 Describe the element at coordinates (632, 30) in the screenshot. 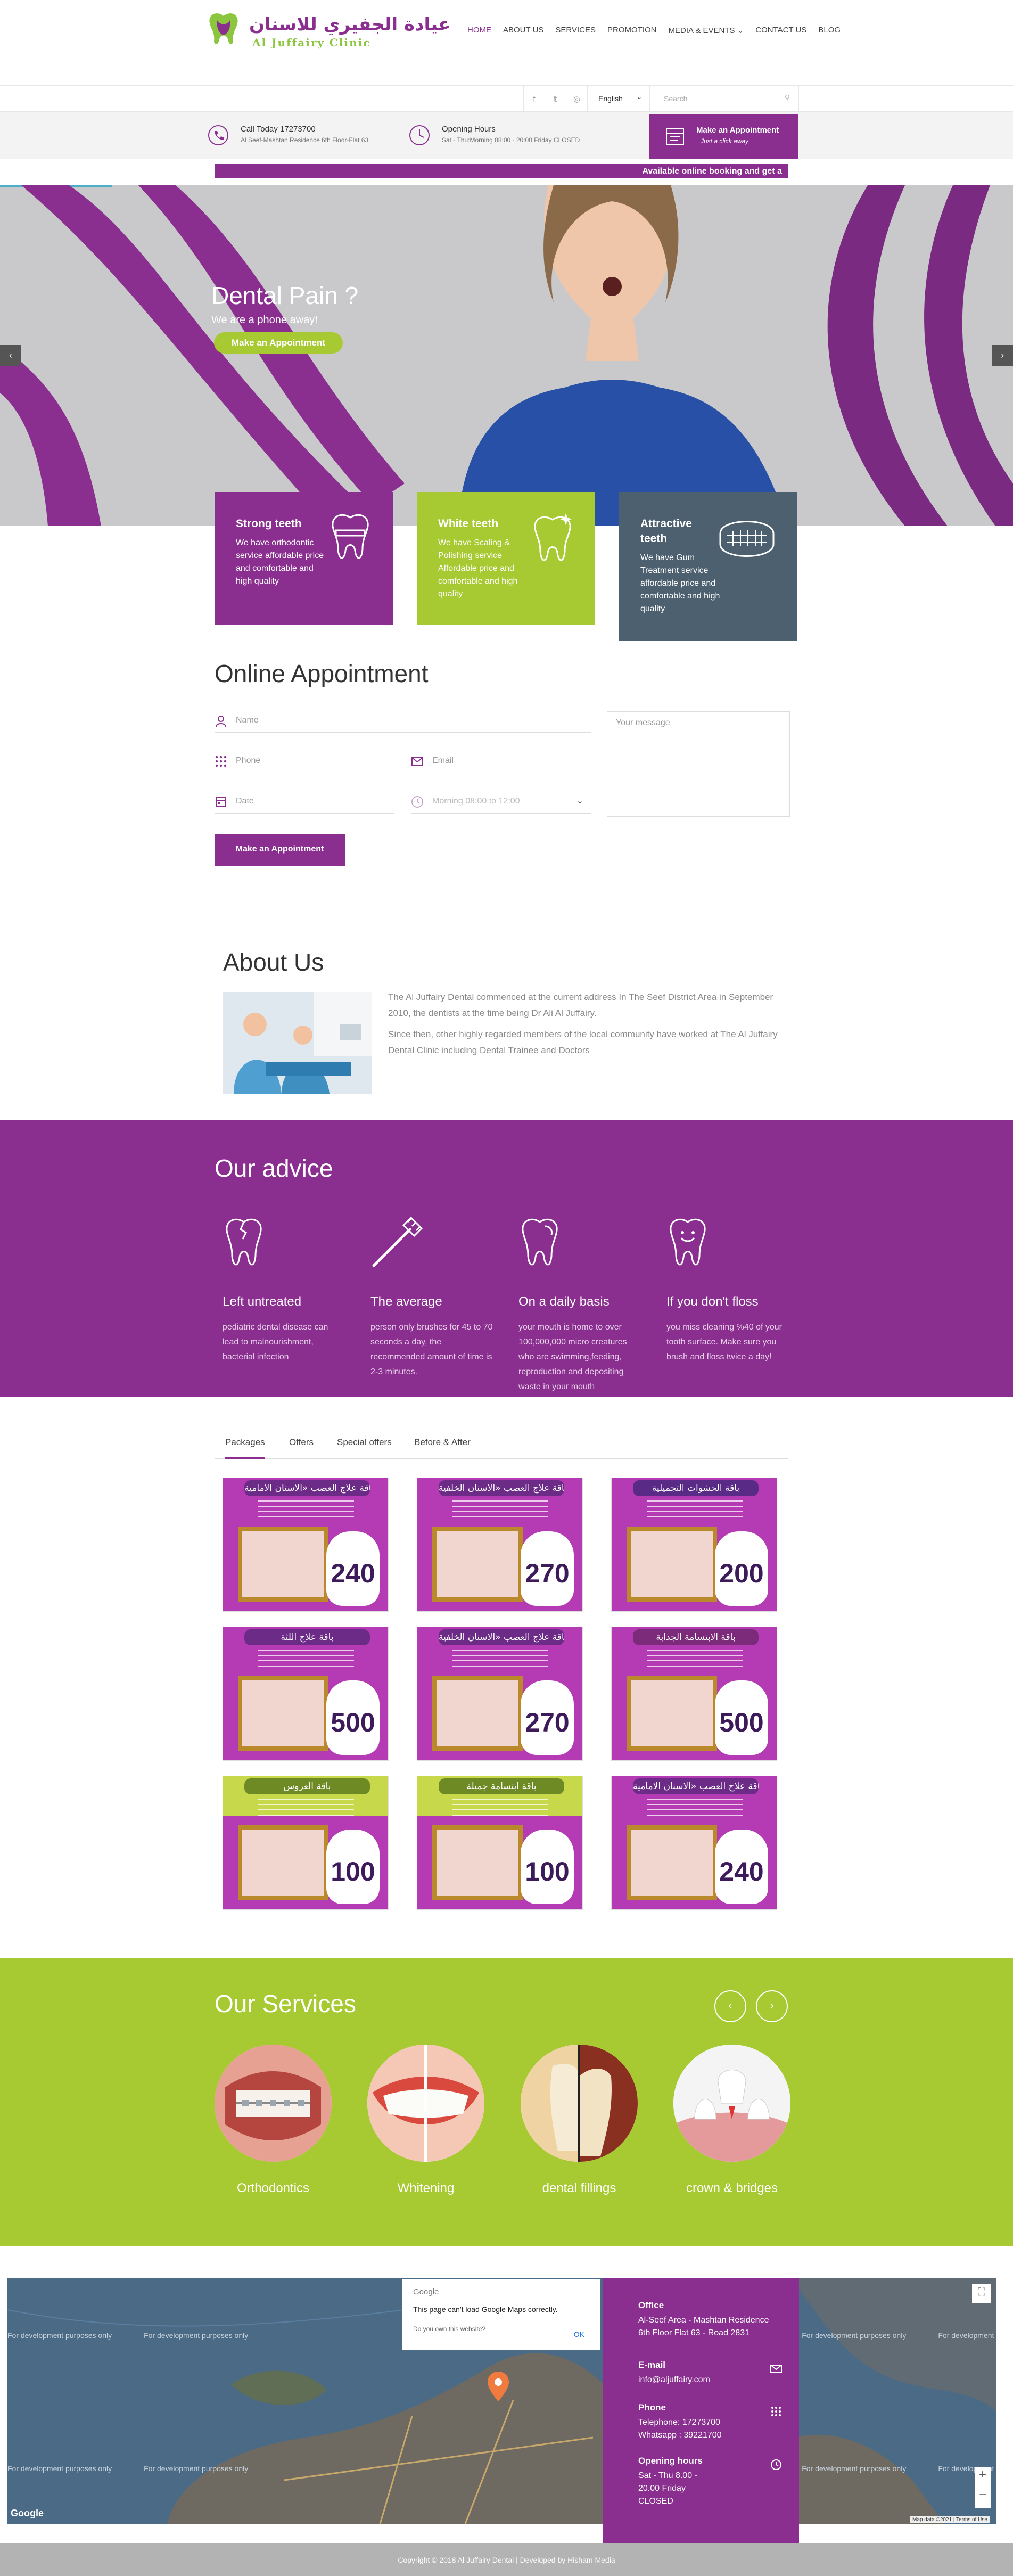

I see `nav-promotion: PROMOTION` at that location.